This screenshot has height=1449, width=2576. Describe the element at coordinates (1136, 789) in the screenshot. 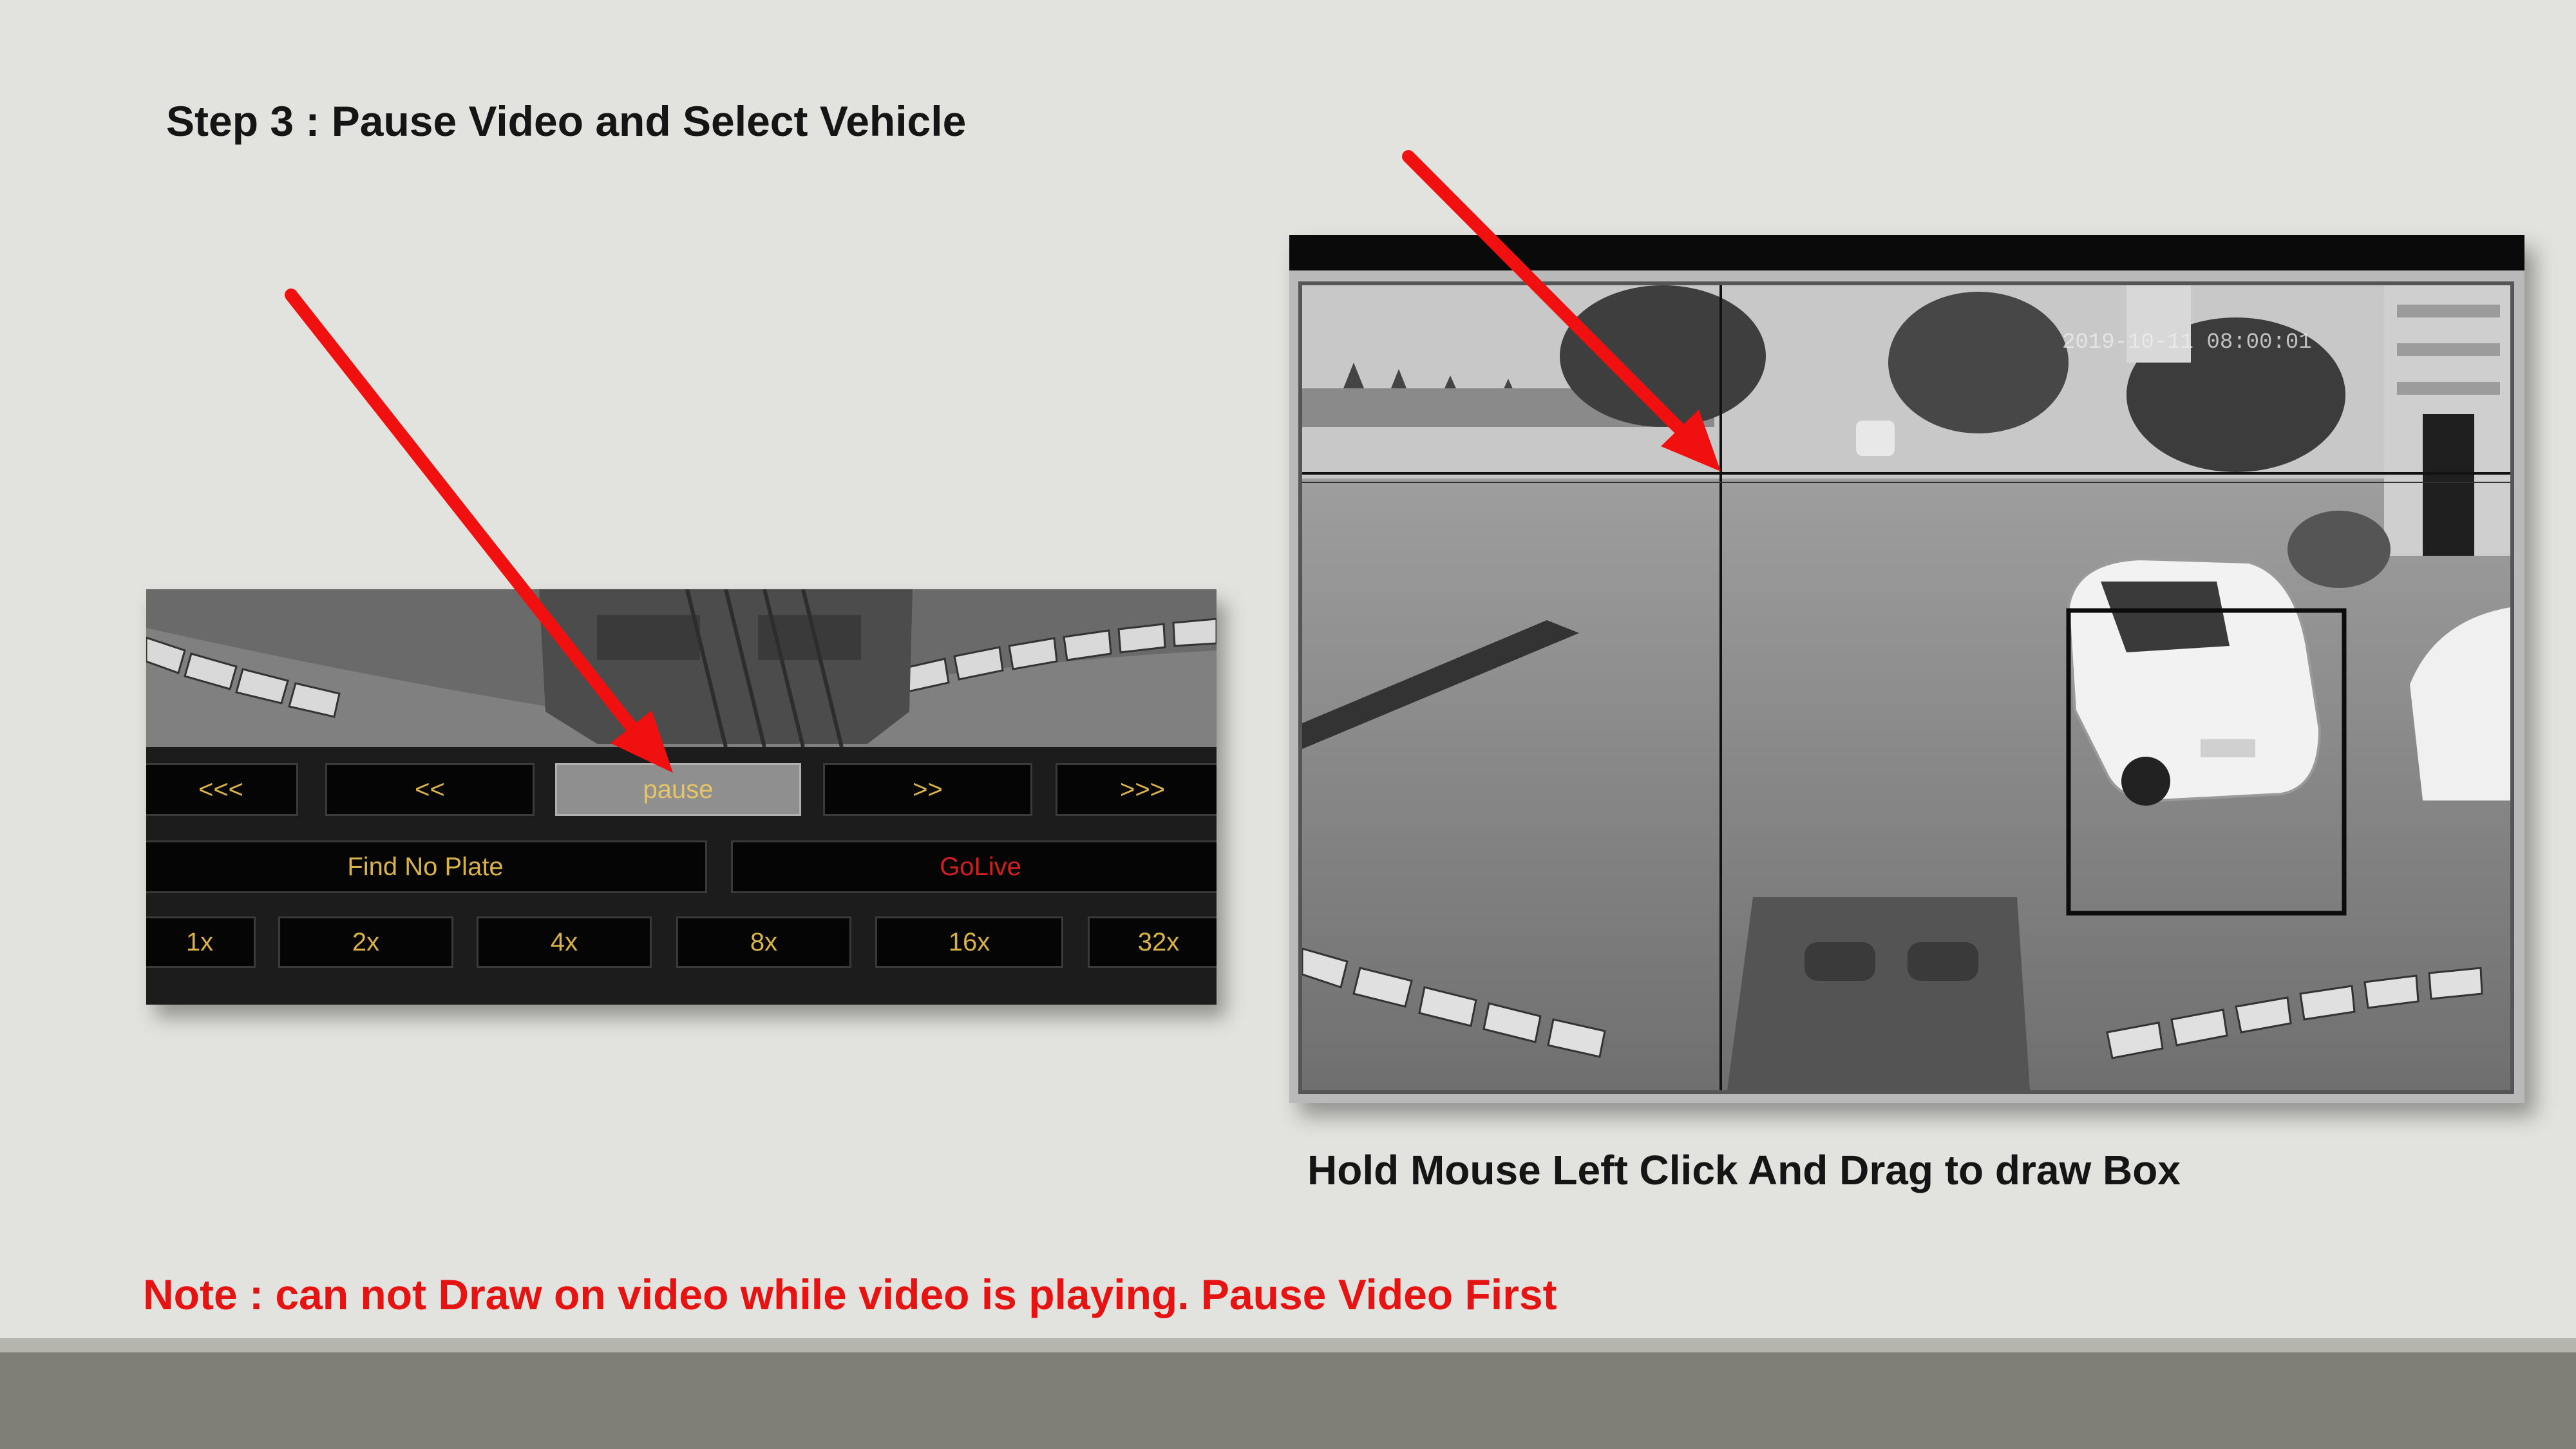

I see `forward-fast-button: >>>` at that location.